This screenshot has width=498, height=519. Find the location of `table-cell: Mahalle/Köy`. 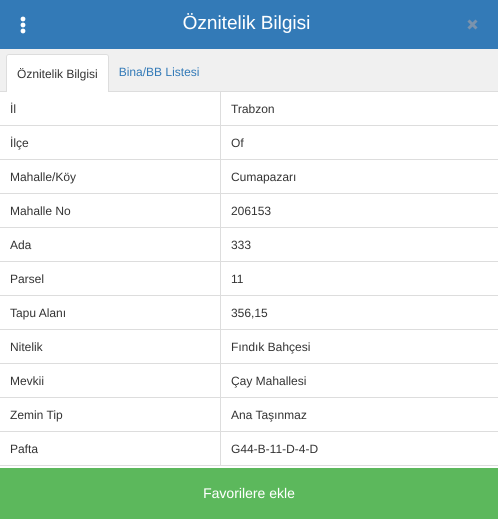

table-cell: Mahalle/Köy is located at coordinates (110, 176).